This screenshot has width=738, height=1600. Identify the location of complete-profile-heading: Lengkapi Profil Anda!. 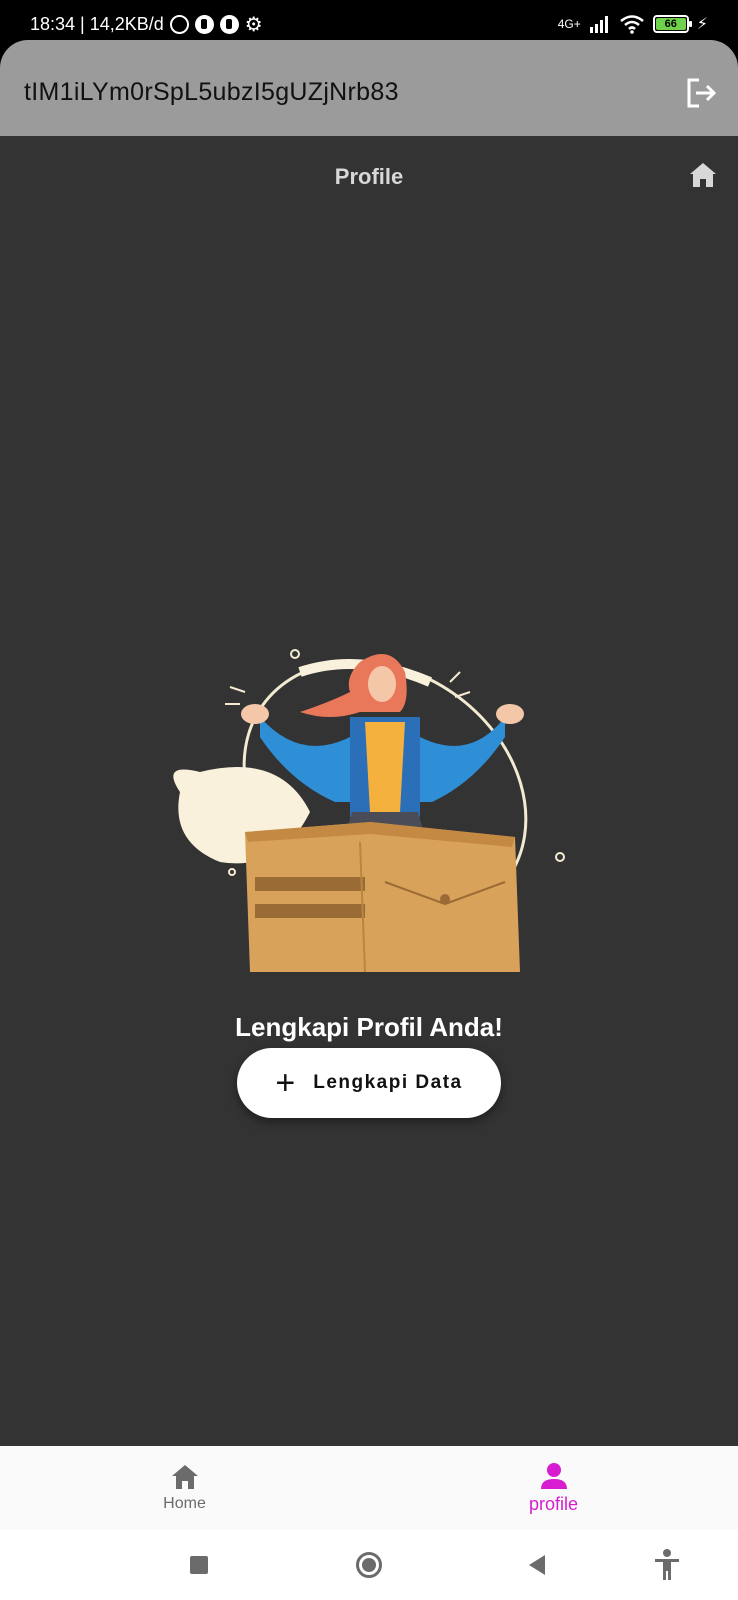
(369, 1027).